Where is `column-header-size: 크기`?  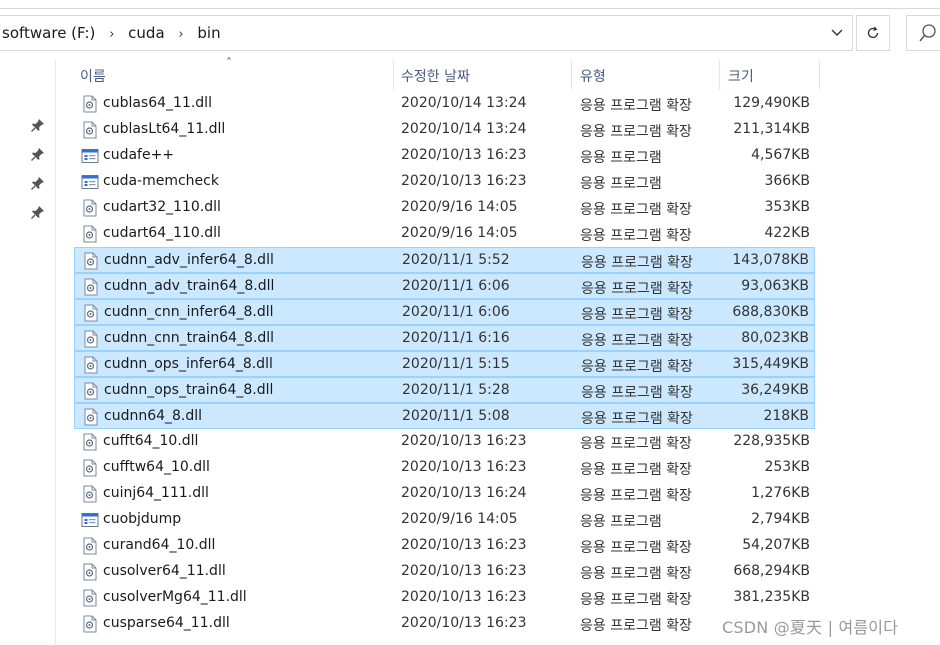 column-header-size: 크기 is located at coordinates (770, 75).